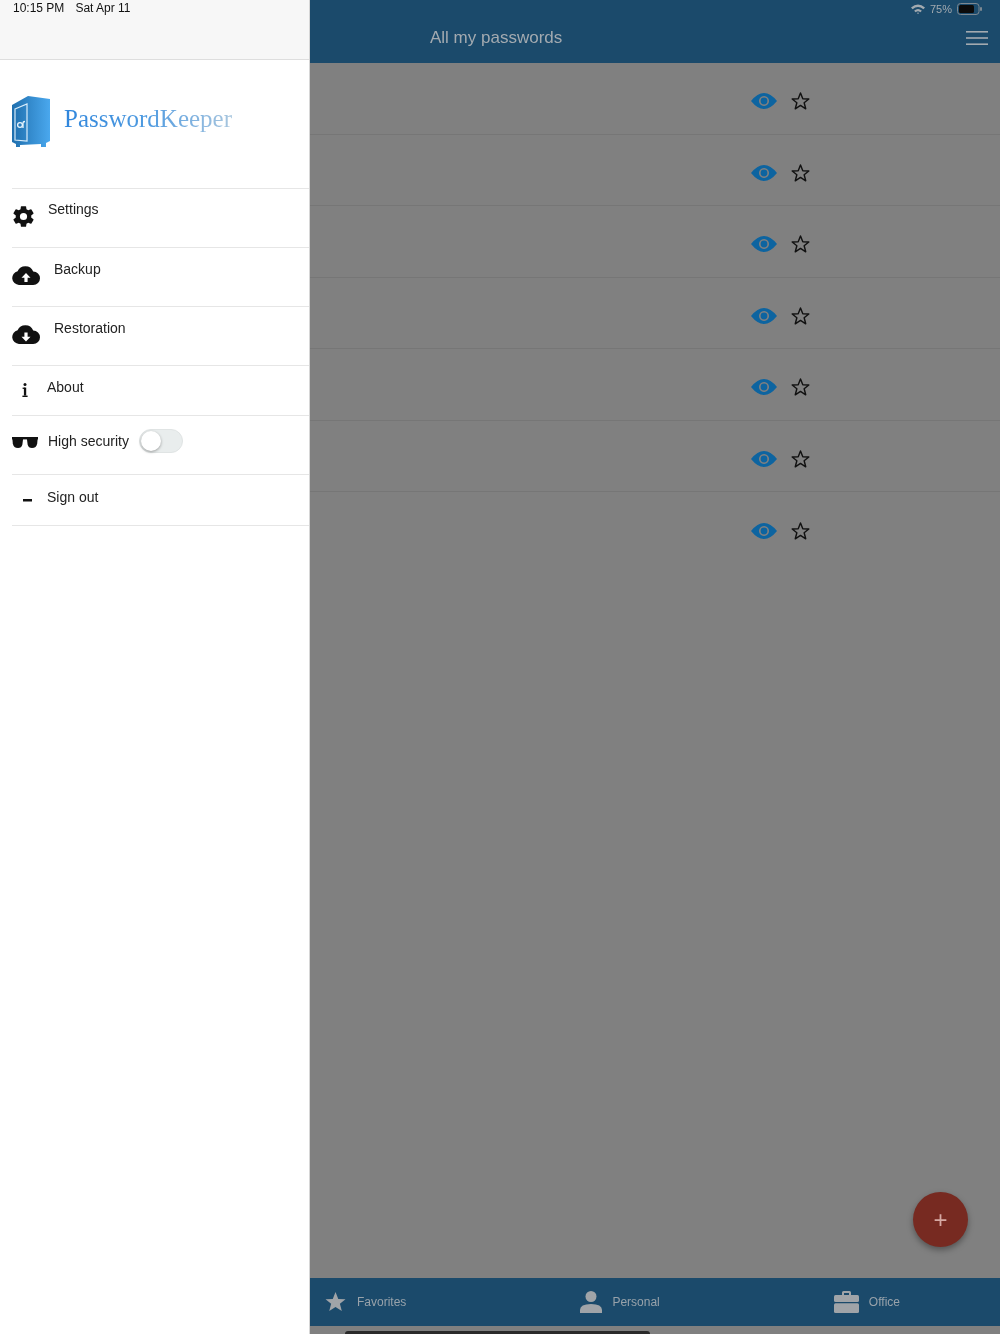  I want to click on wifi-icon, so click(917, 8).